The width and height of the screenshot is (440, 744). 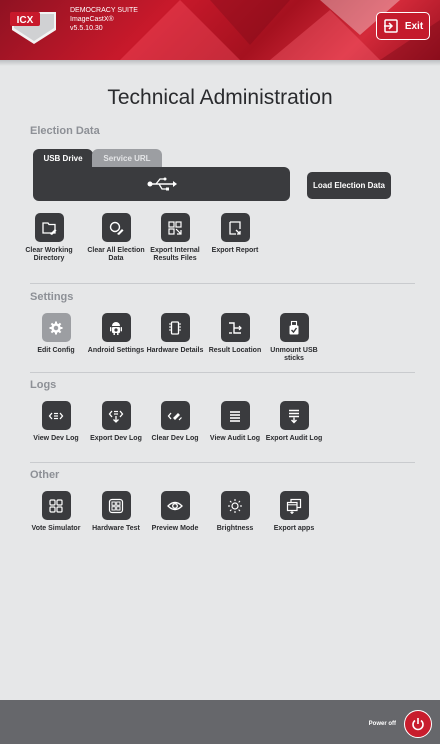 What do you see at coordinates (235, 350) in the screenshot?
I see `tool-label: Result Location` at bounding box center [235, 350].